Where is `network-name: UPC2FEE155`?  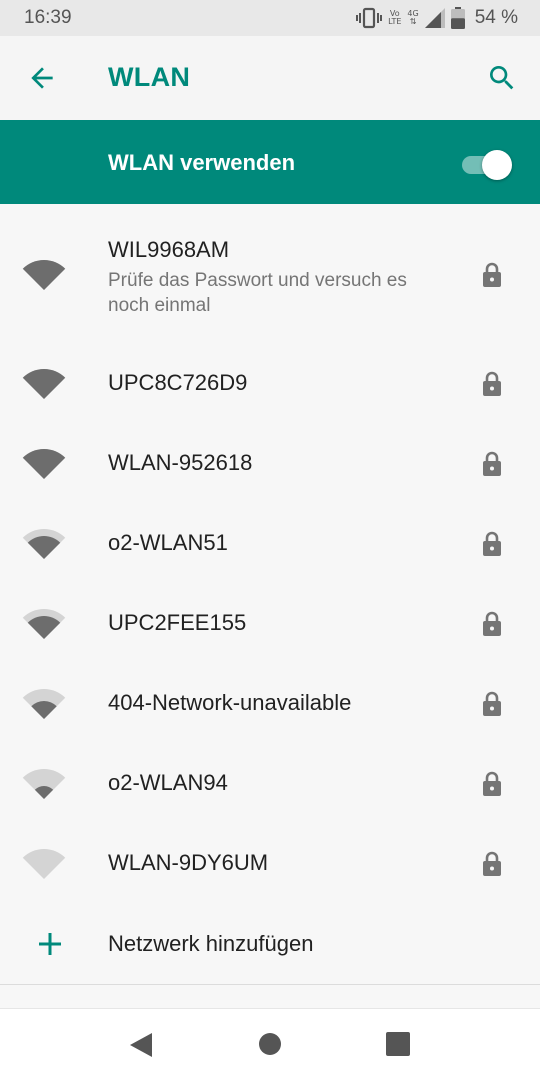 network-name: UPC2FEE155 is located at coordinates (177, 622).